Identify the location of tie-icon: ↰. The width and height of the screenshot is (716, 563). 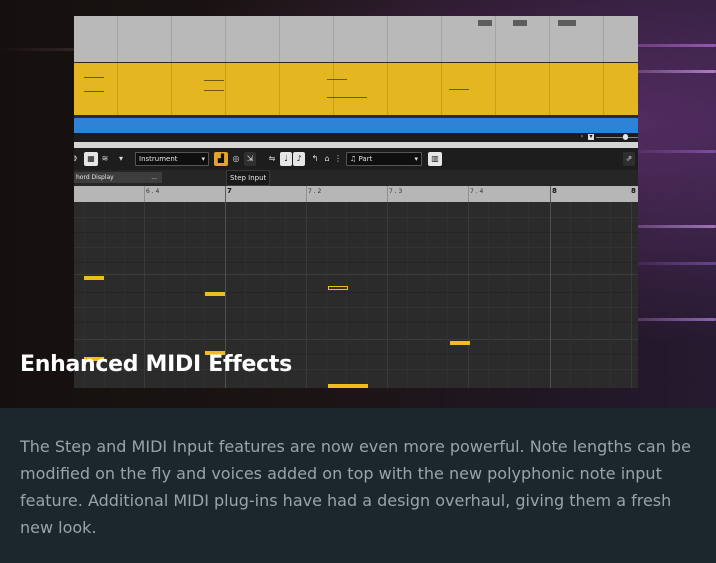
(315, 159).